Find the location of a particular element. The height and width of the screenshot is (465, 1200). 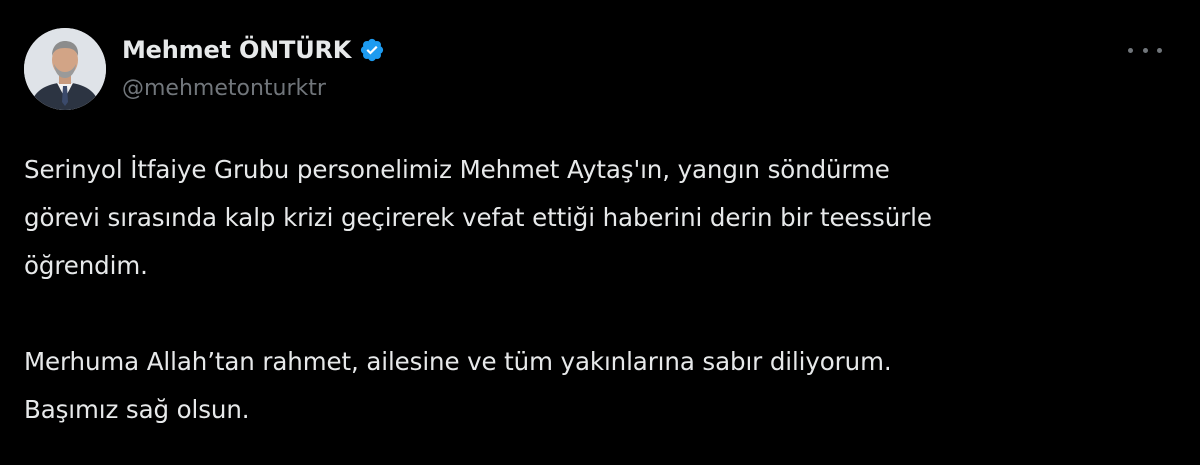

avatar is located at coordinates (65, 69).